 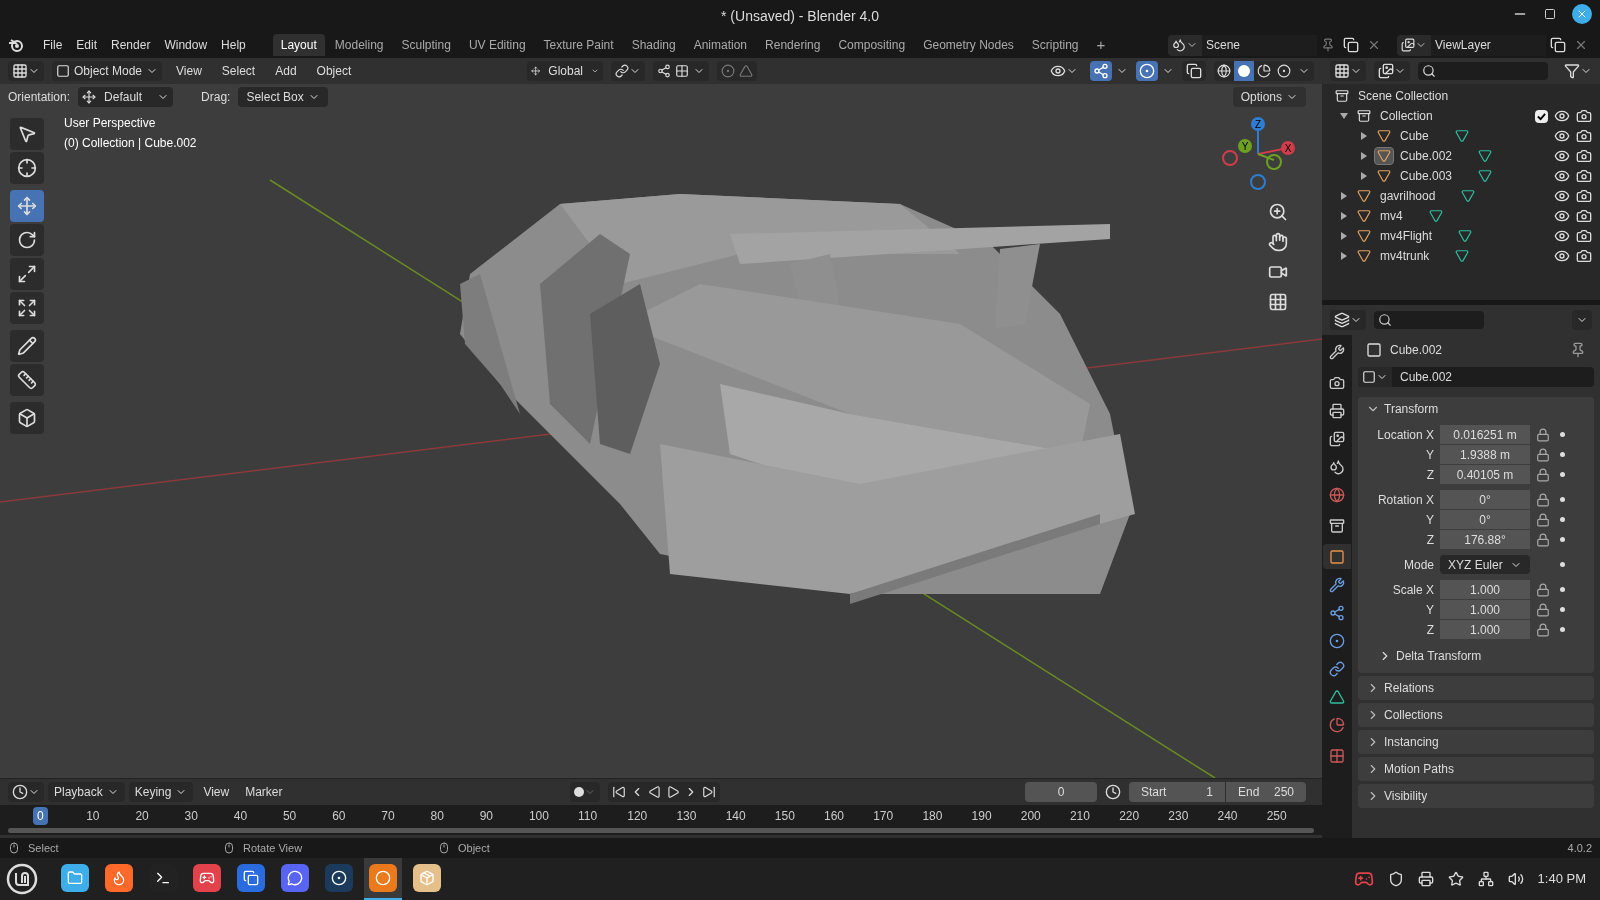 I want to click on collapsed-panel: Visibility, so click(x=1476, y=796).